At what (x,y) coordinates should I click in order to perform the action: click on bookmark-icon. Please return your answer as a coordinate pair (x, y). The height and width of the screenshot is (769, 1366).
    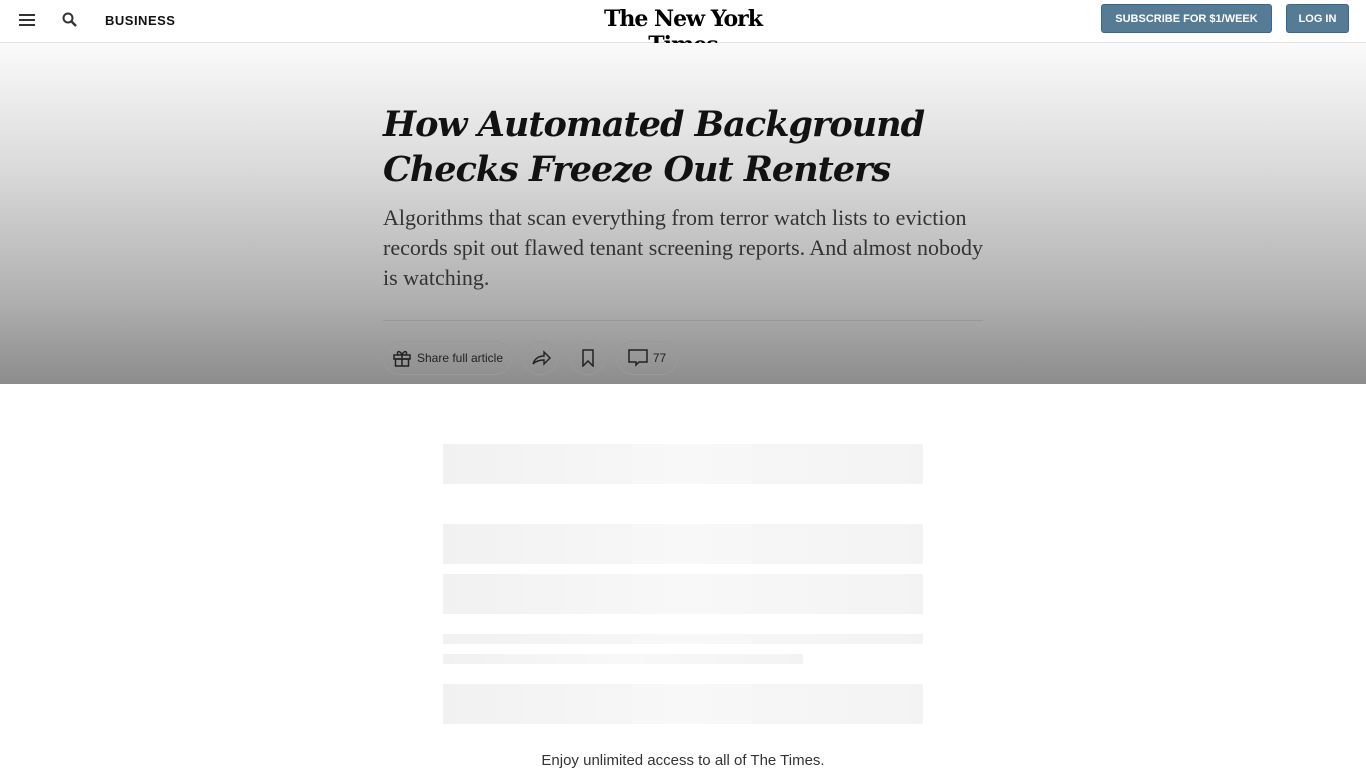
    Looking at the image, I should click on (587, 358).